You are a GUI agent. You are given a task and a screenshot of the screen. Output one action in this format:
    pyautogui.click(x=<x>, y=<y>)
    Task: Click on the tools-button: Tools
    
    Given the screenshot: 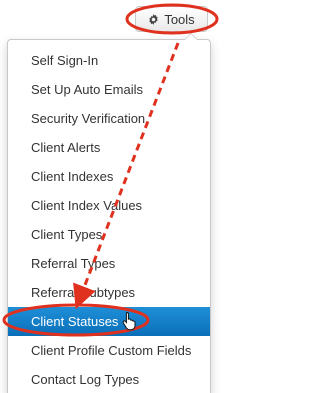 What is the action you would take?
    pyautogui.click(x=171, y=19)
    